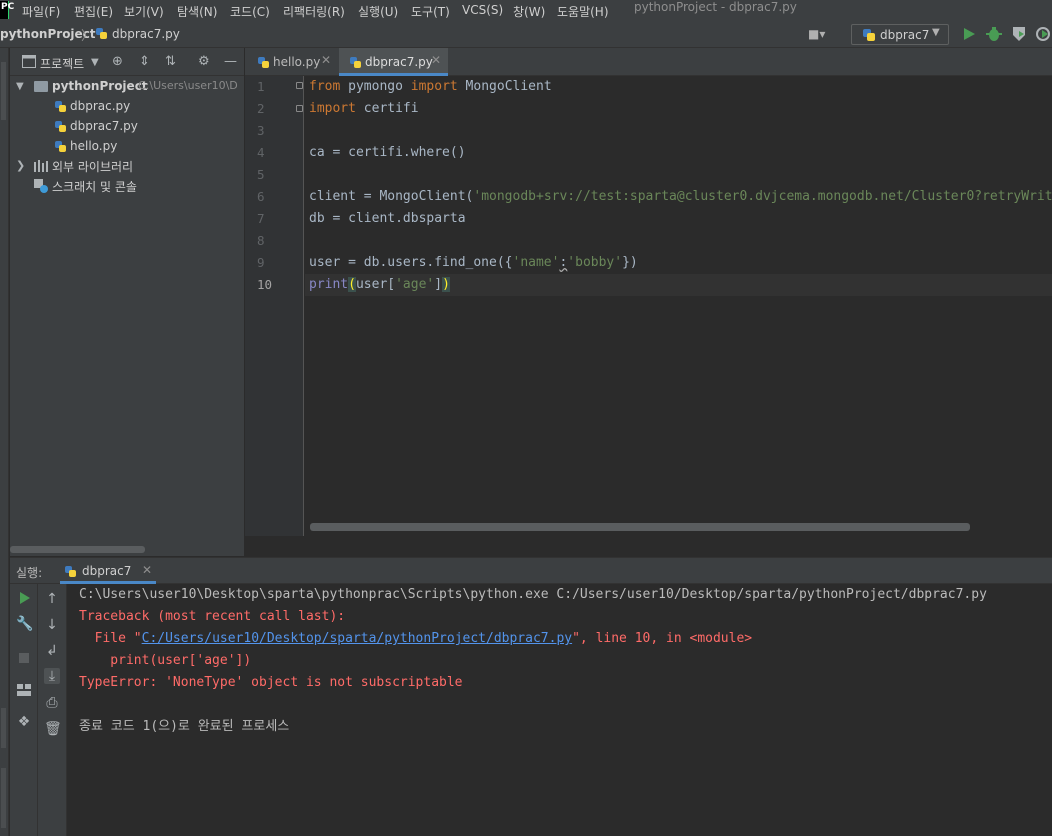 Image resolution: width=1052 pixels, height=836 pixels. I want to click on pin-icon: ❖, so click(24, 722).